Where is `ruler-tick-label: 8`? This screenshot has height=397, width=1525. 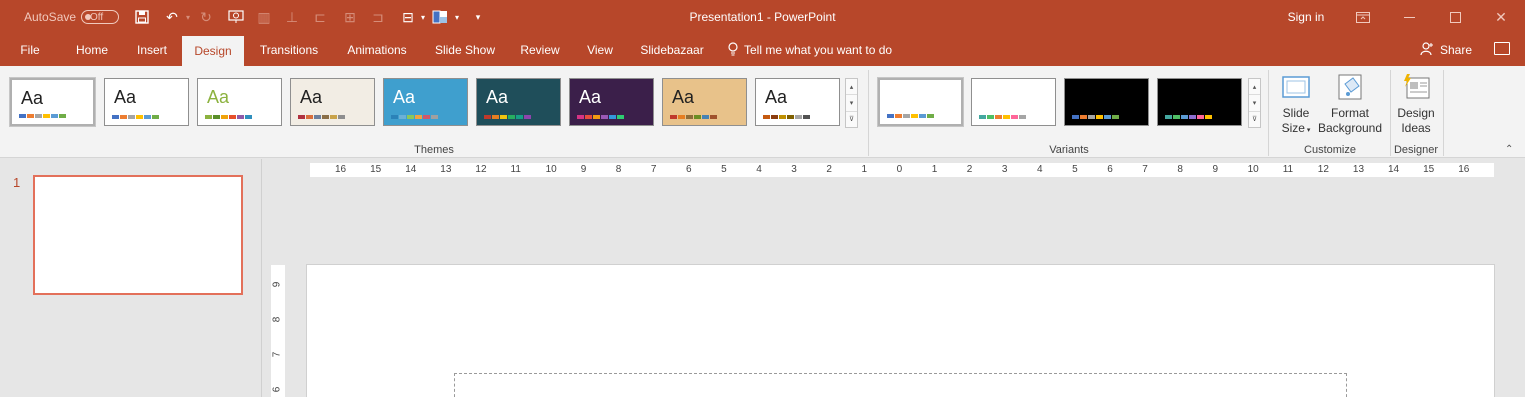
ruler-tick-label: 8 is located at coordinates (1180, 169).